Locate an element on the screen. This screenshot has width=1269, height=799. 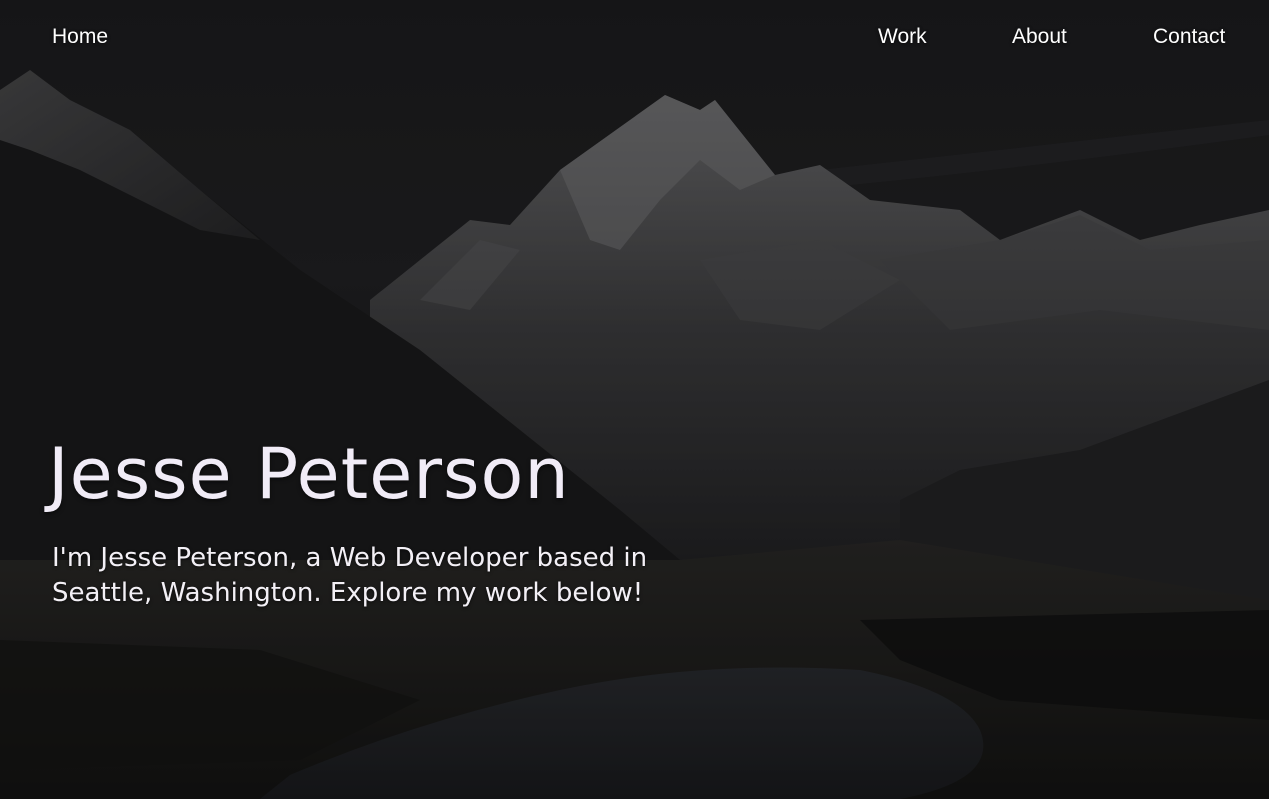
nav-about-link: About is located at coordinates (1039, 37).